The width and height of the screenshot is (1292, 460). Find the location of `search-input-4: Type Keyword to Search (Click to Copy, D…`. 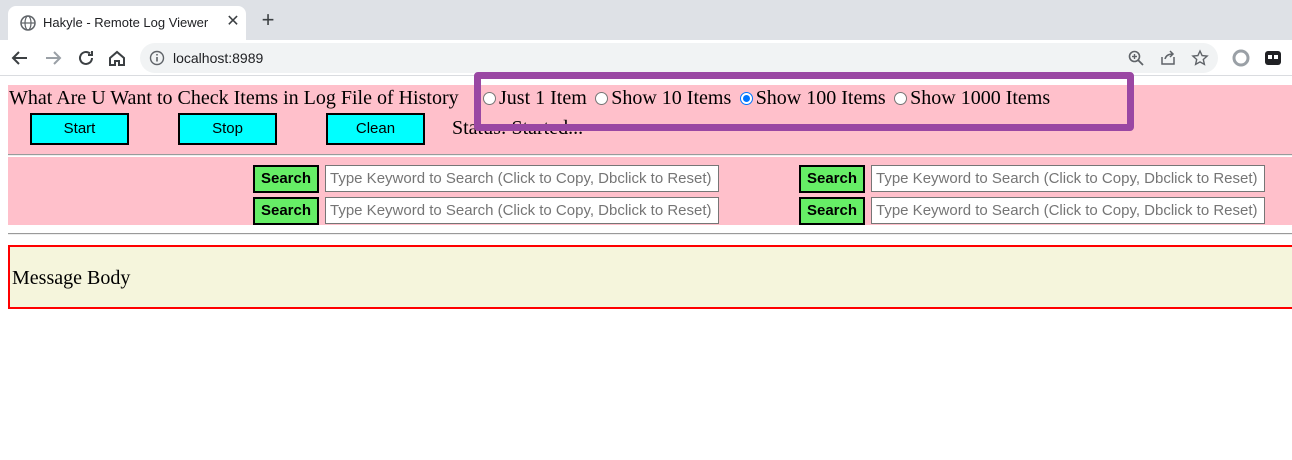

search-input-4: Type Keyword to Search (Click to Copy, D… is located at coordinates (1068, 210).